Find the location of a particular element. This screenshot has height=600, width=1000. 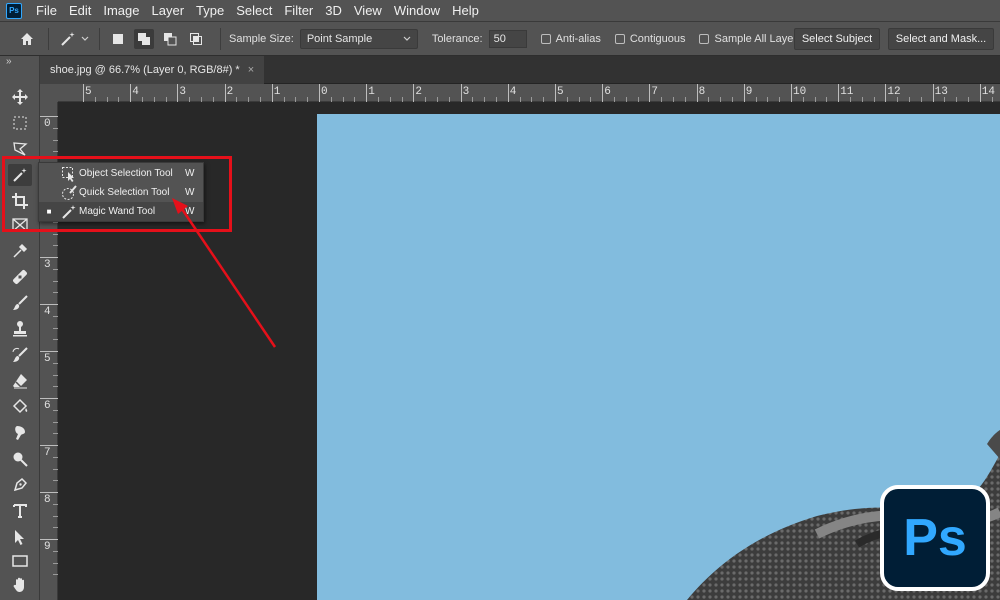

collapse-panel-icon: » is located at coordinates (9, 61).